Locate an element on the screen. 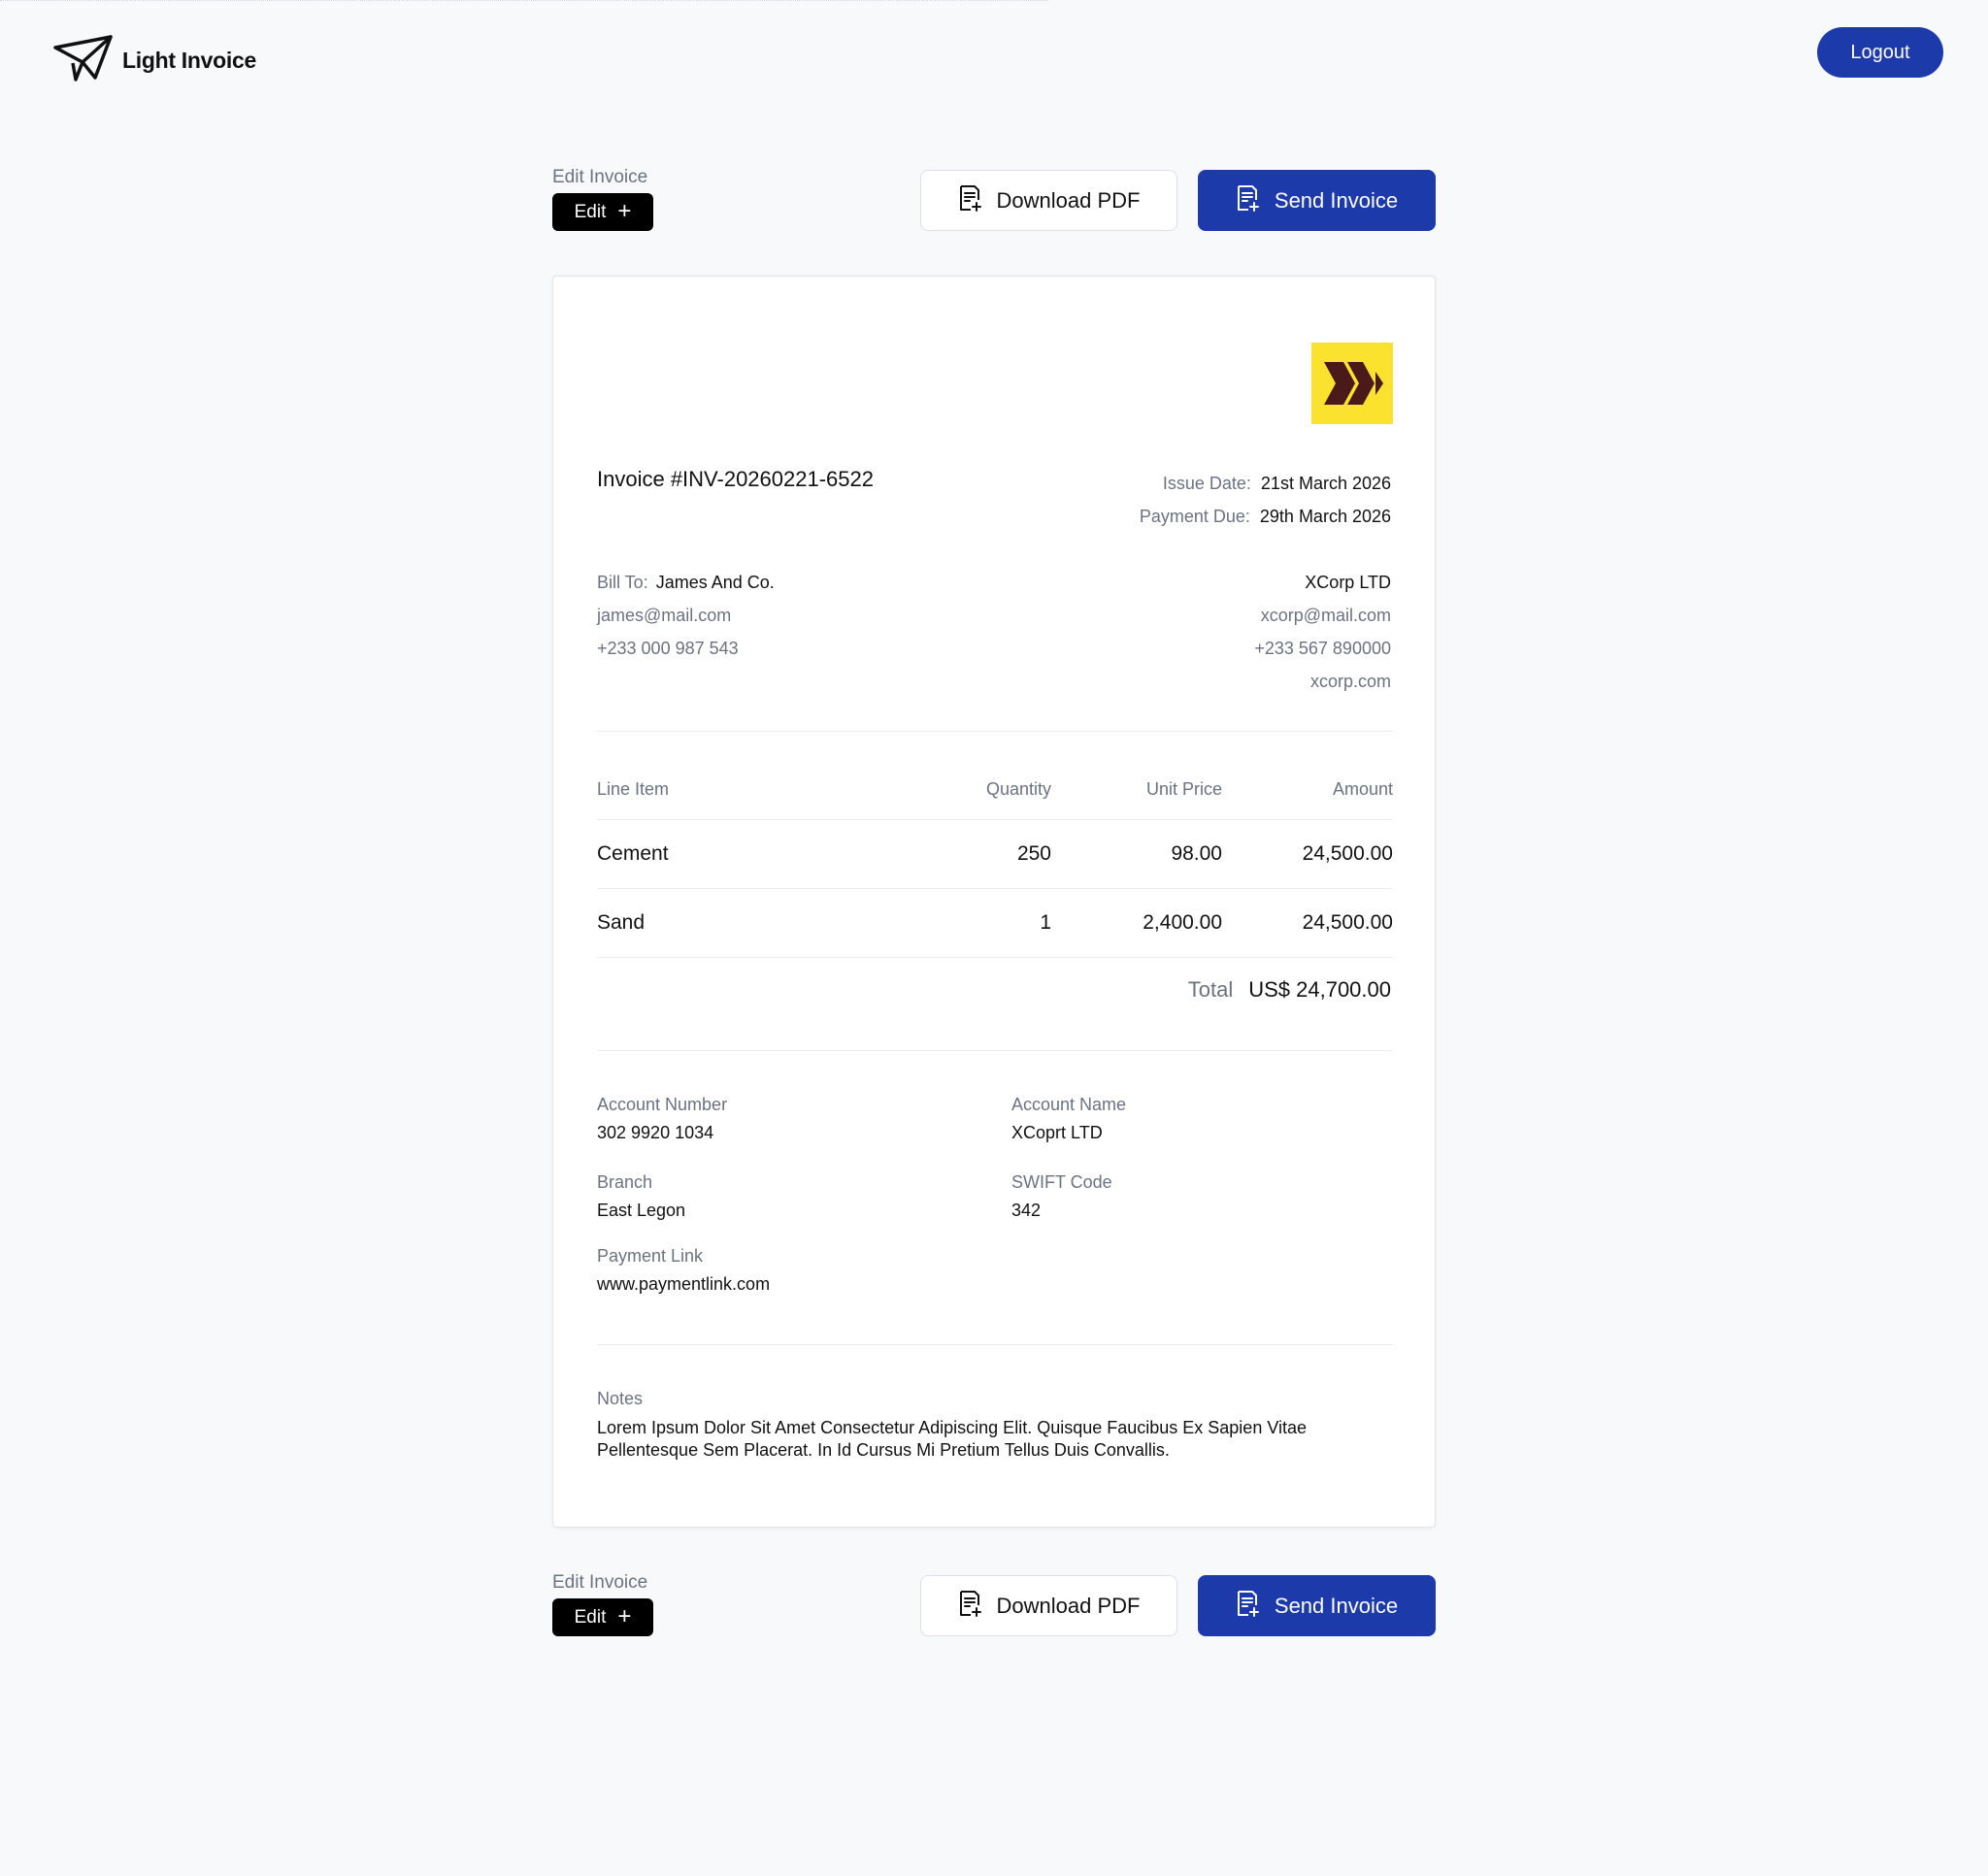 Image resolution: width=1988 pixels, height=1876 pixels. table-row: Cement 250 98.00 24,500.00 is located at coordinates (995, 854).